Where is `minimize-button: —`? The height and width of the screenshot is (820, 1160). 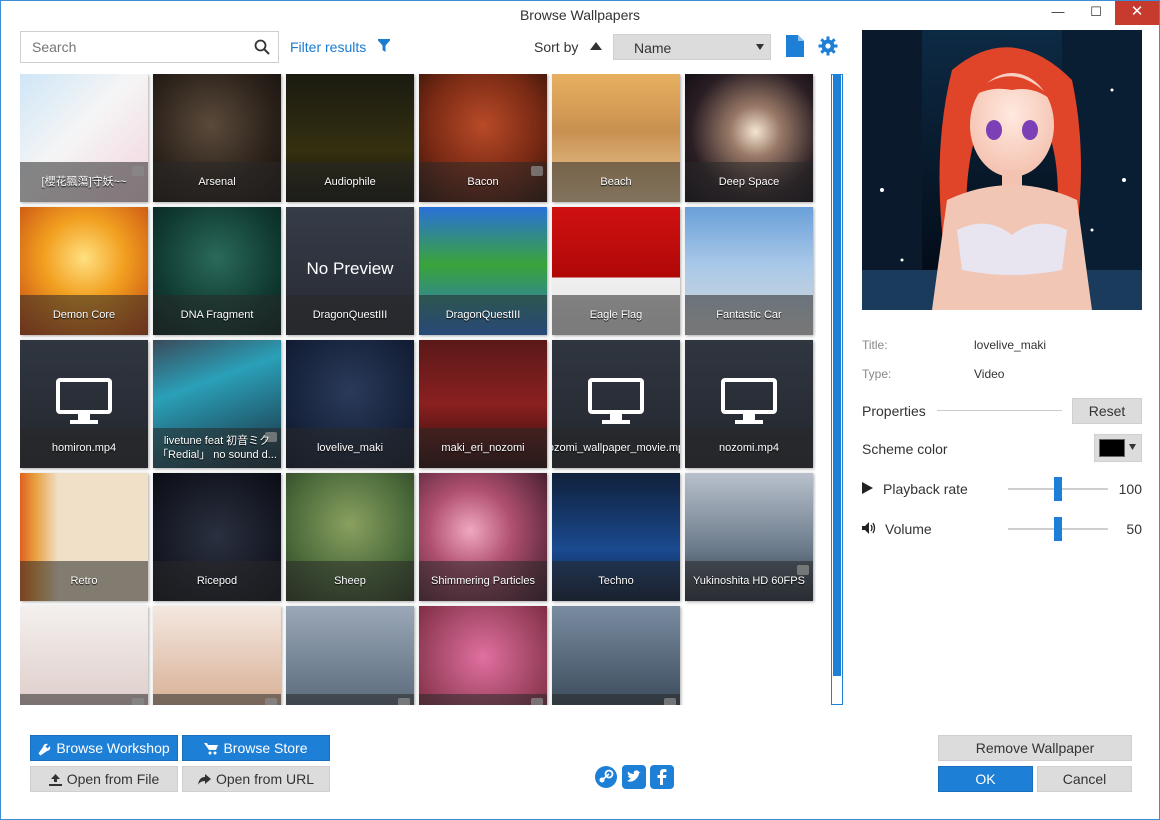 minimize-button: — is located at coordinates (1058, 13).